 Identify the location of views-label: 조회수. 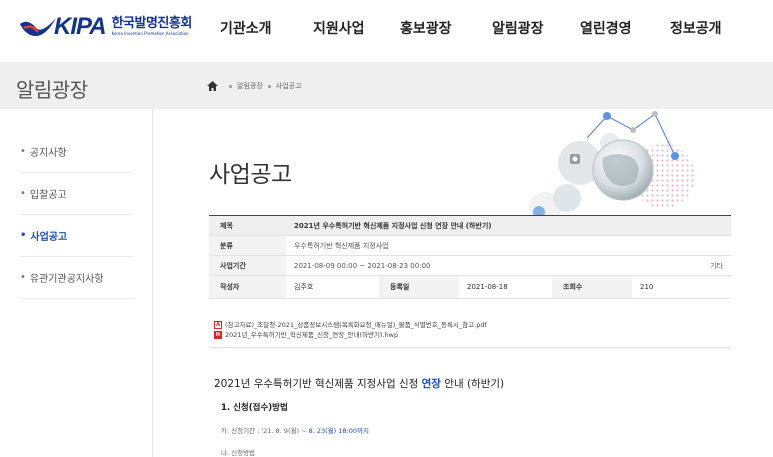
(592, 287).